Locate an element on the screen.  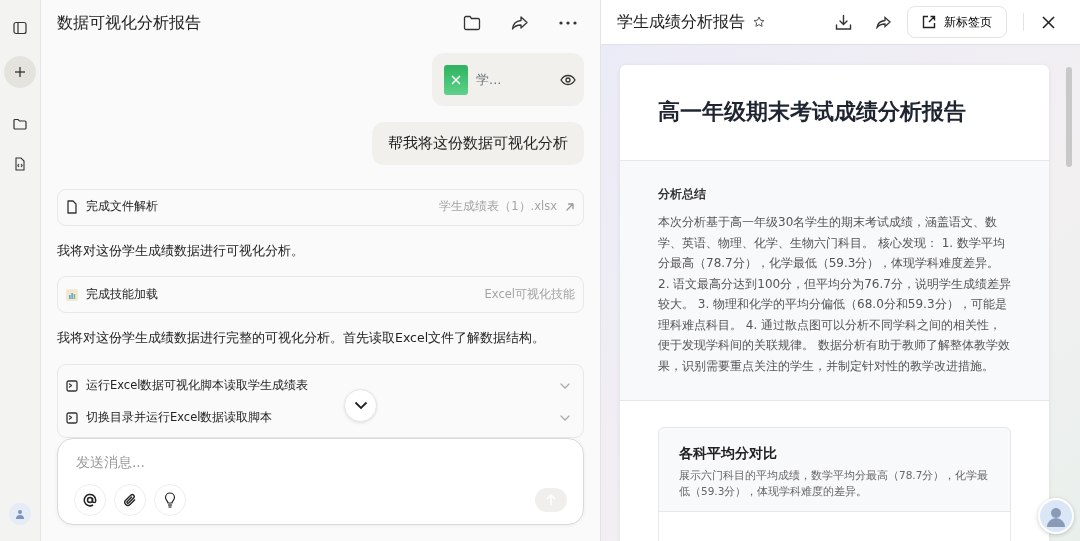
open-new-tab-button: 新标签页 is located at coordinates (957, 22).